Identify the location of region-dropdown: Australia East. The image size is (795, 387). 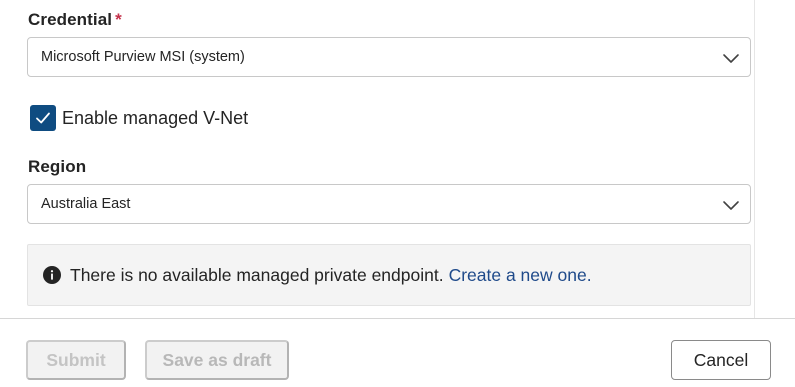
(389, 204).